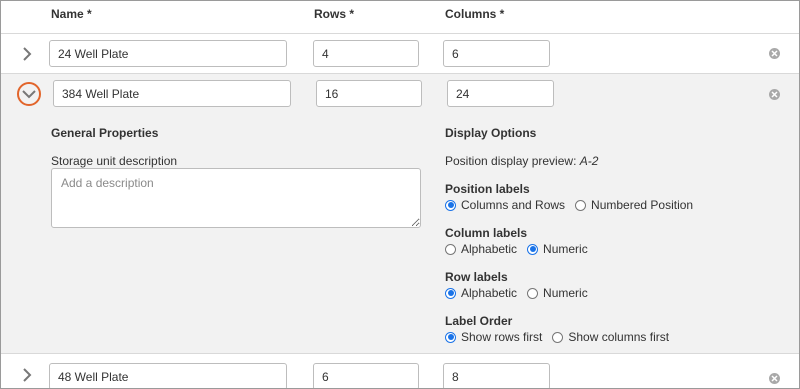 The image size is (800, 389). I want to click on radio-column-alphabetic: Alphabetic, so click(481, 249).